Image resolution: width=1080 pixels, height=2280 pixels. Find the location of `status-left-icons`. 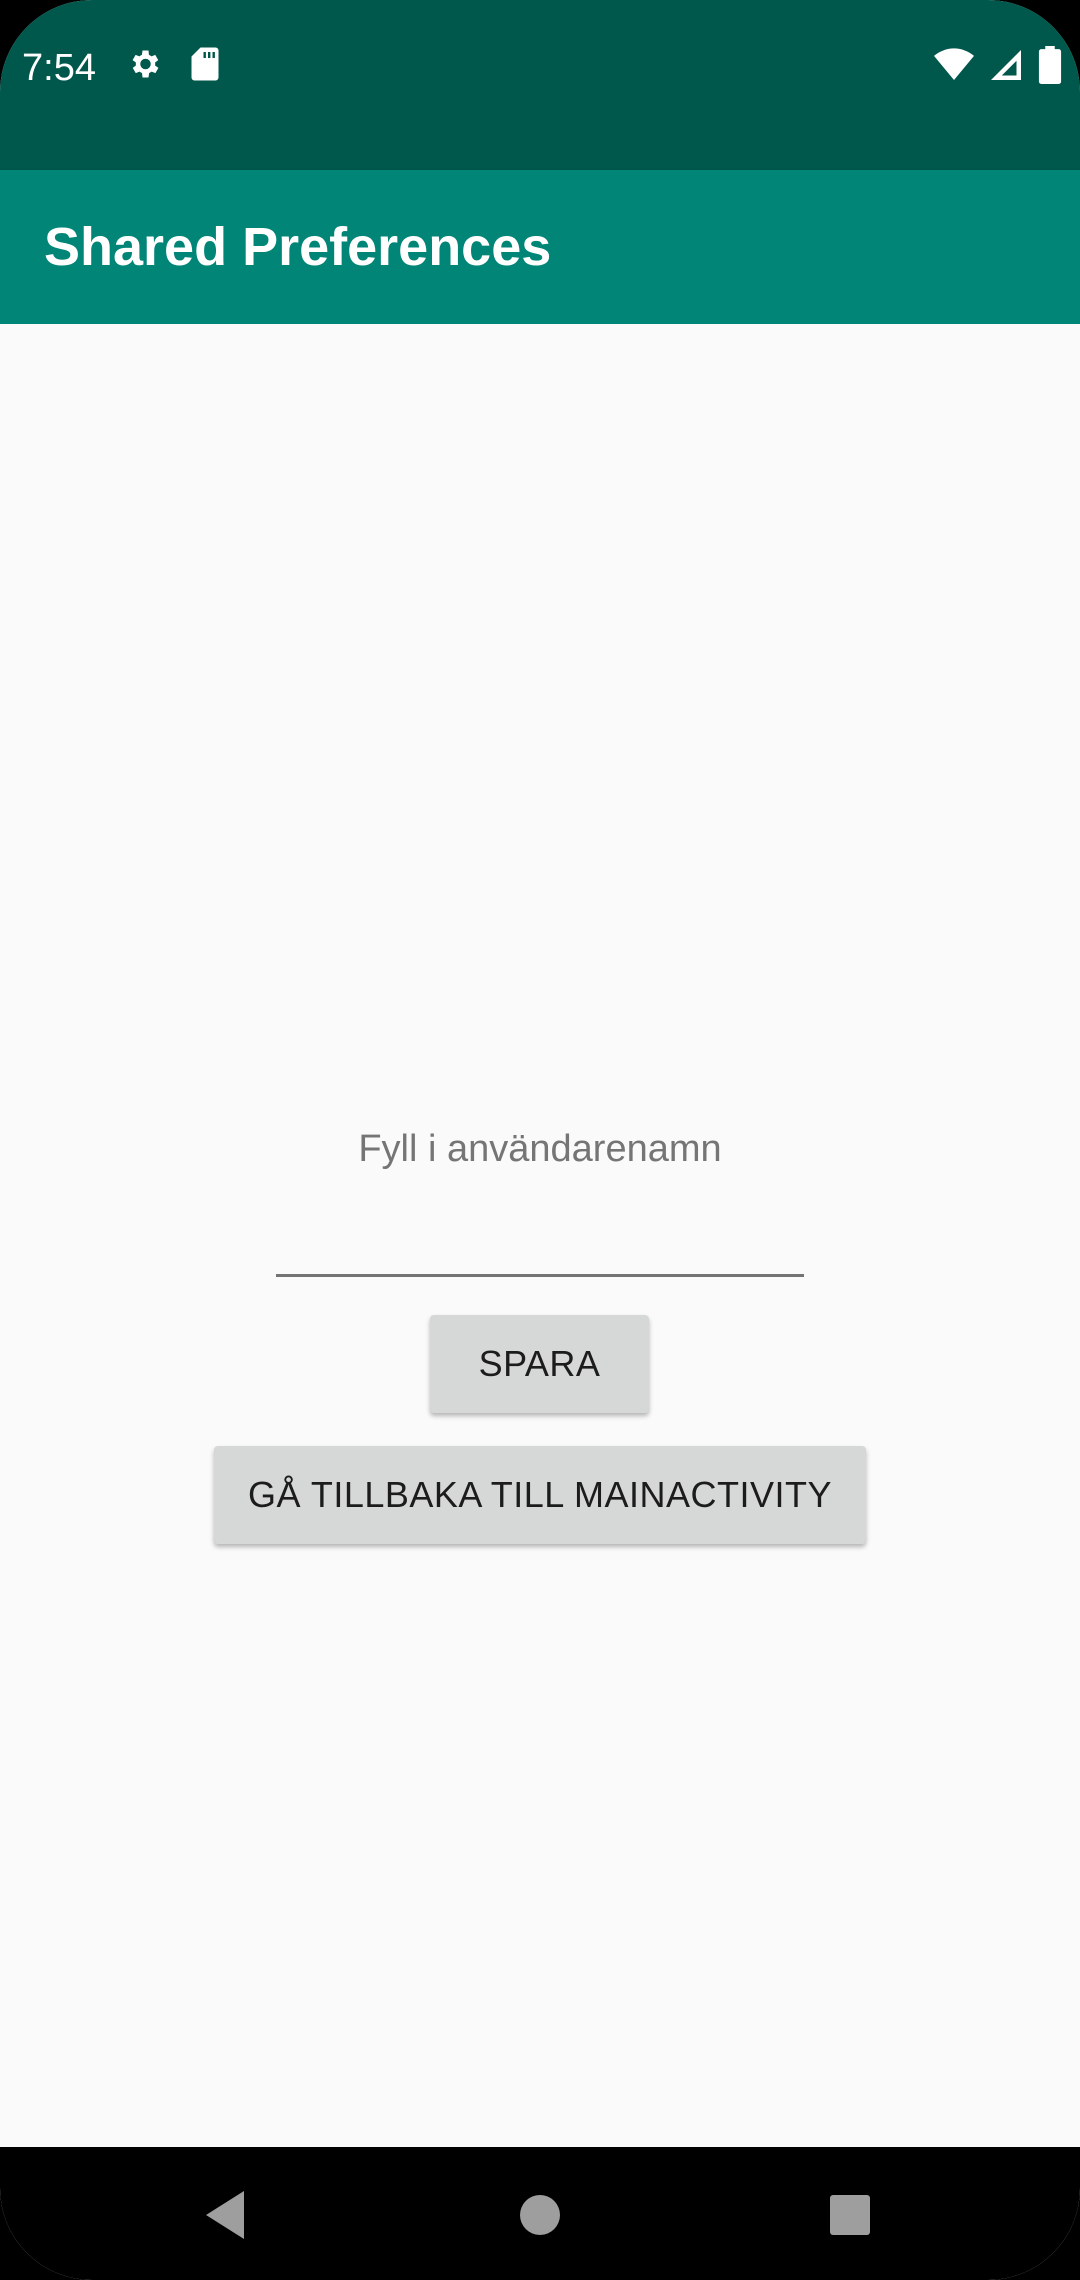

status-left-icons is located at coordinates (173, 64).